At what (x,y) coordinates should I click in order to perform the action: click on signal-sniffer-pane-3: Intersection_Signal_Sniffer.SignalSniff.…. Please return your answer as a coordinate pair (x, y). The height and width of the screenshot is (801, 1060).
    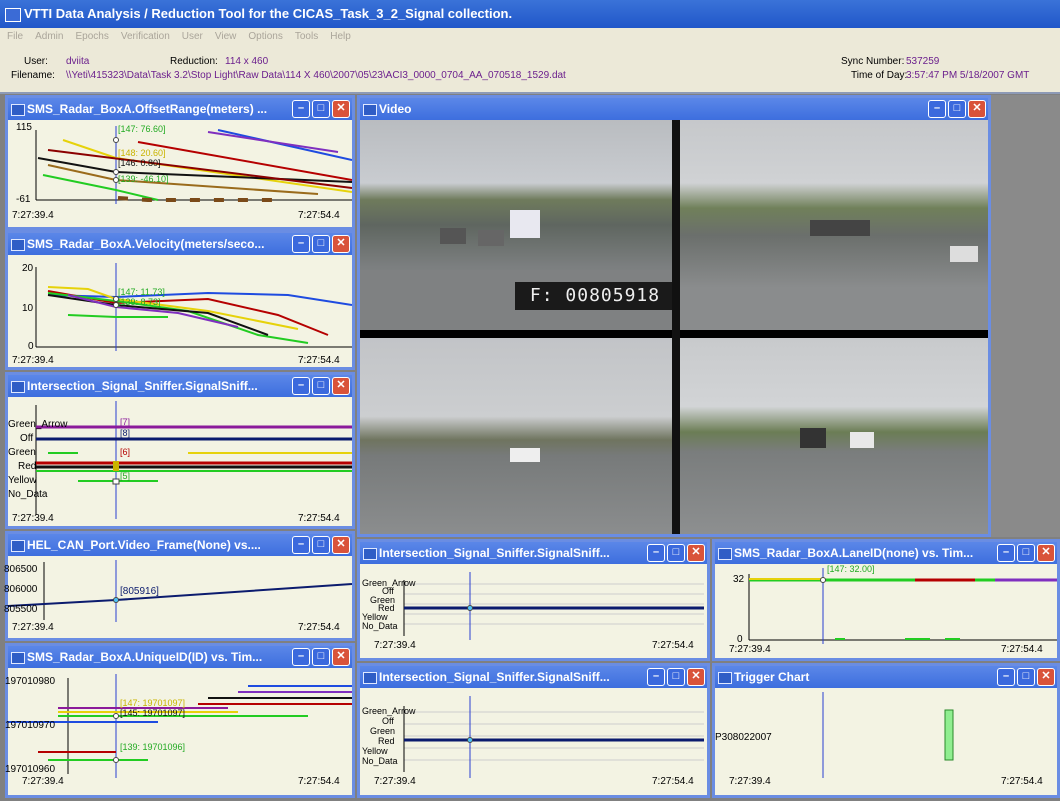
    Looking at the image, I should click on (533, 730).